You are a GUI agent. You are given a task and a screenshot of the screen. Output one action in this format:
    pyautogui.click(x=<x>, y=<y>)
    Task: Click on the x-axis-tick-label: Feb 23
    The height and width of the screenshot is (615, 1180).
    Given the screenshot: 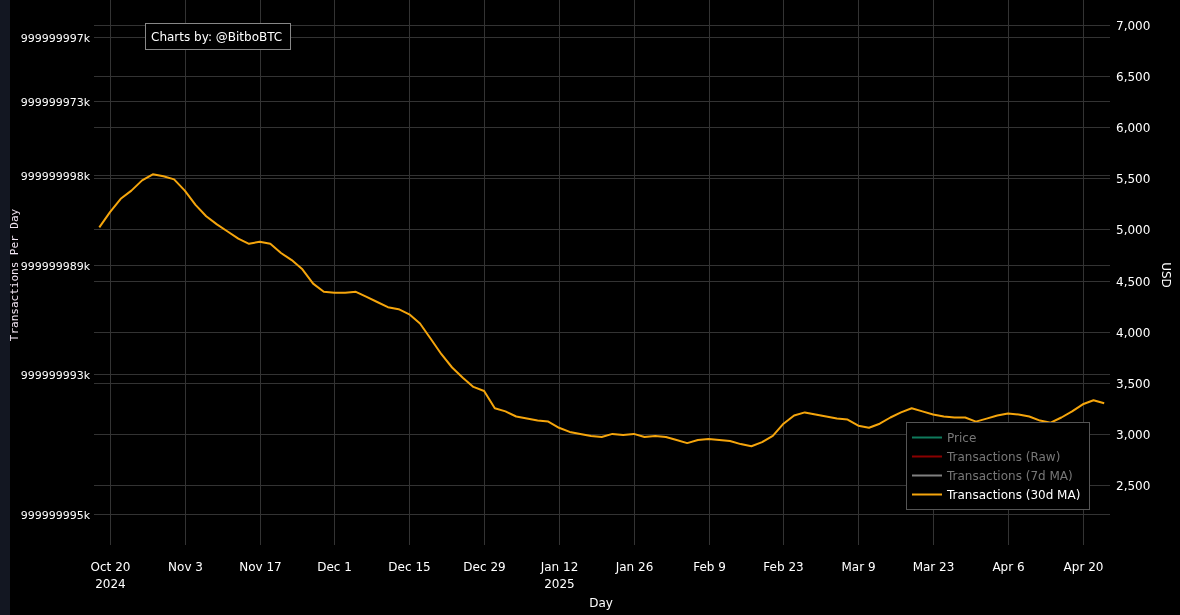 What is the action you would take?
    pyautogui.click(x=783, y=567)
    